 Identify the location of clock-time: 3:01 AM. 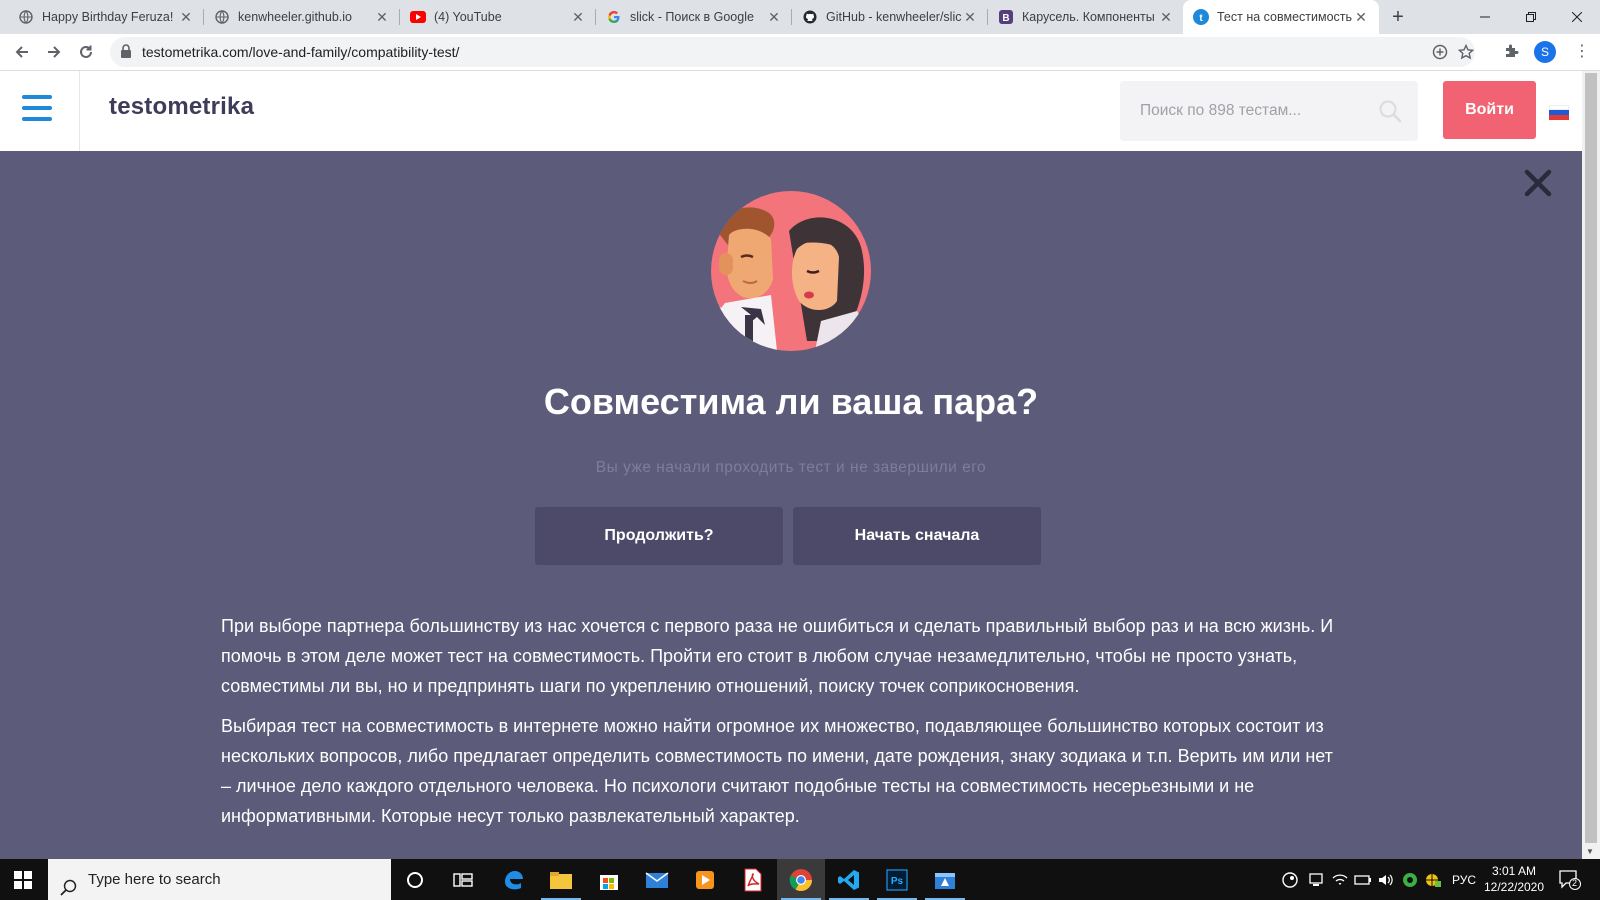
(1514, 871).